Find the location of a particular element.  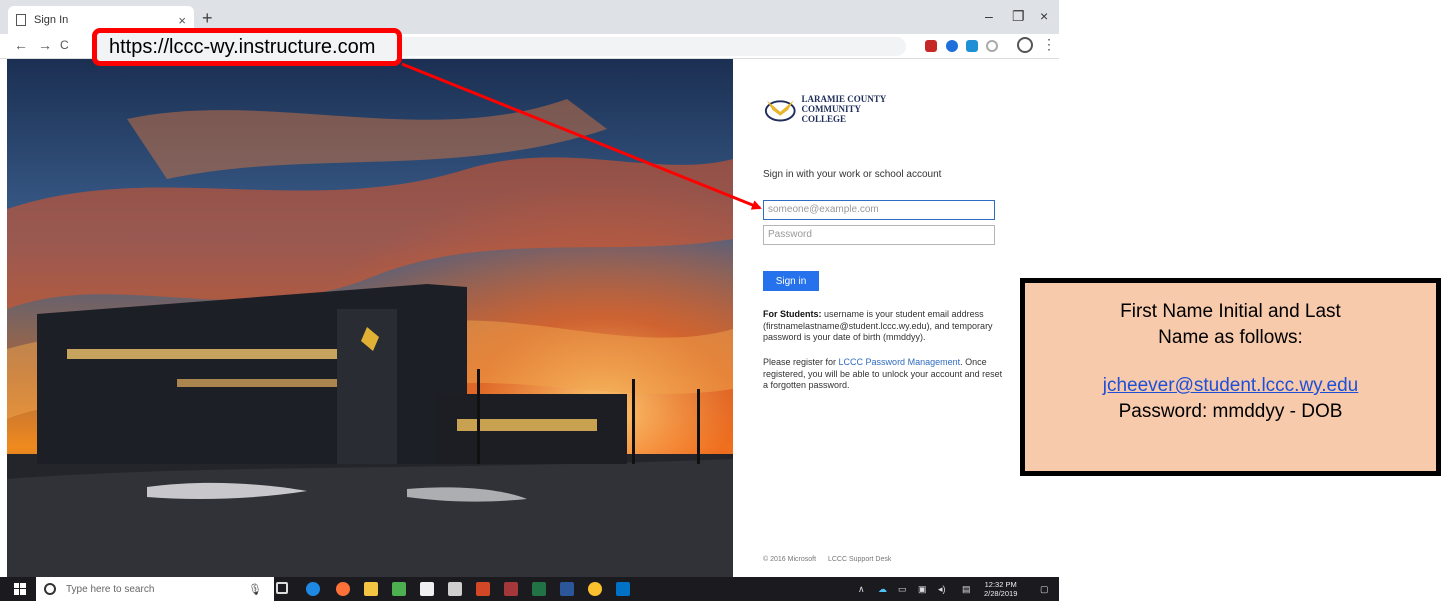

students-label: For Students: is located at coordinates (792, 314).